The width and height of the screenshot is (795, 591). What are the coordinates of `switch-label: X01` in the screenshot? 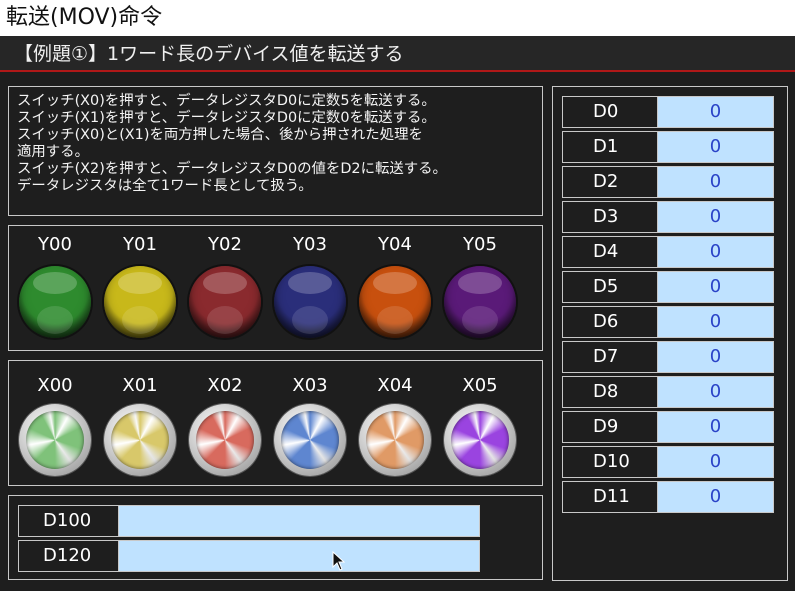 It's located at (140, 385).